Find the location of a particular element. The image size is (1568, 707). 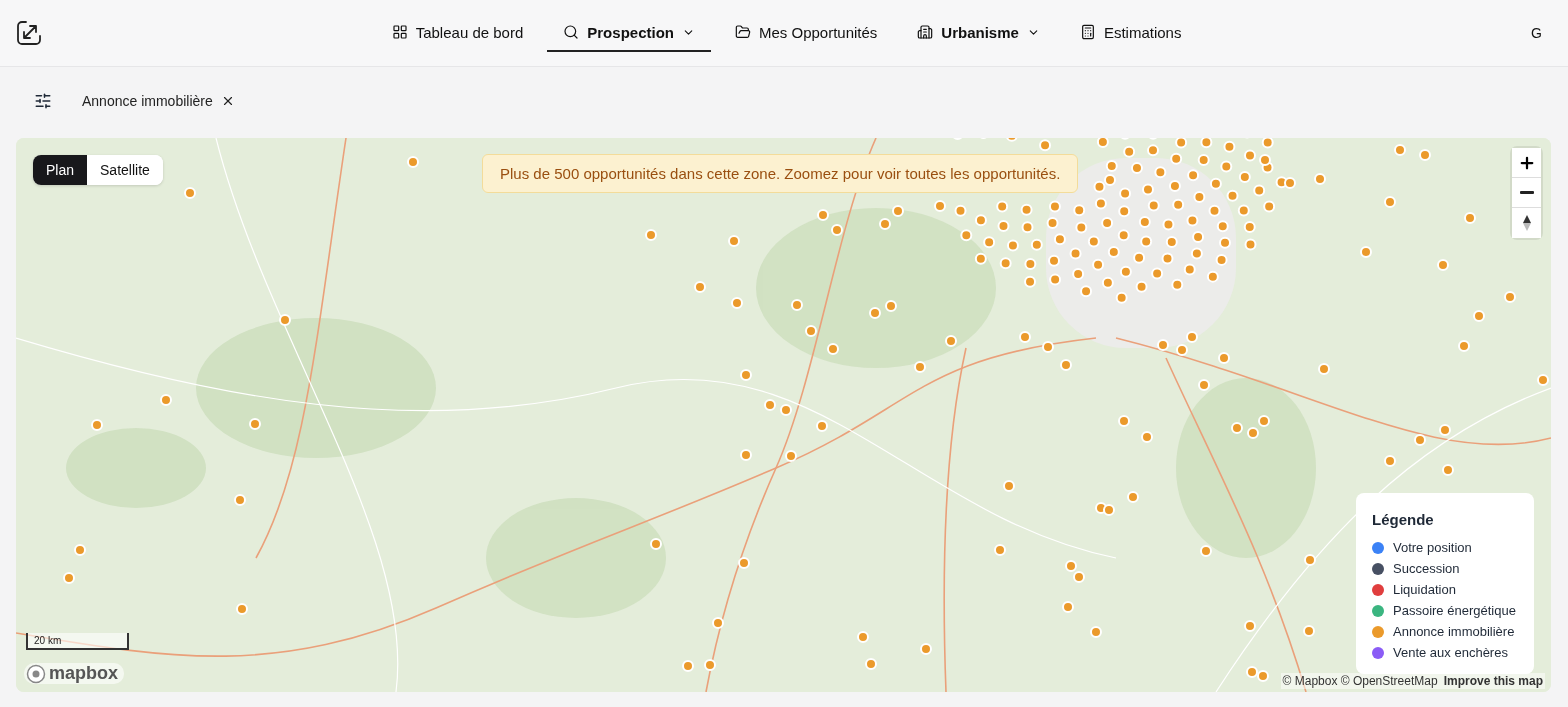

legend-label: Annonce immobilière is located at coordinates (1454, 631).